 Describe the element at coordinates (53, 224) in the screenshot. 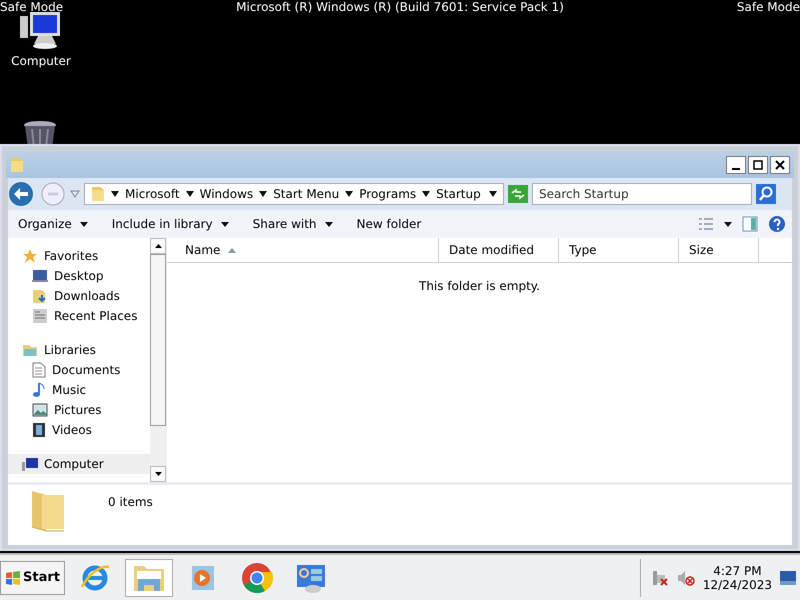

I see `toolbar-button: Organize` at that location.